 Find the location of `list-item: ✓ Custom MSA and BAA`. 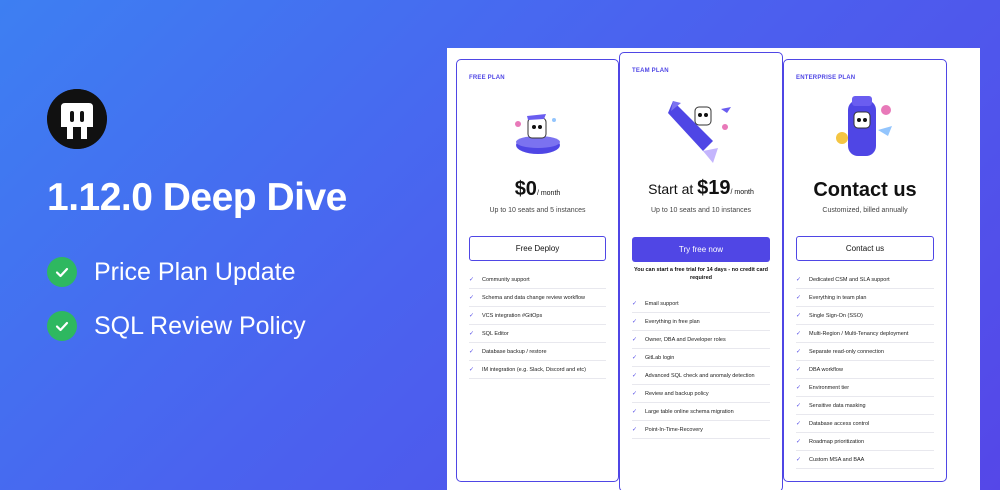

list-item: ✓ Custom MSA and BAA is located at coordinates (865, 460).